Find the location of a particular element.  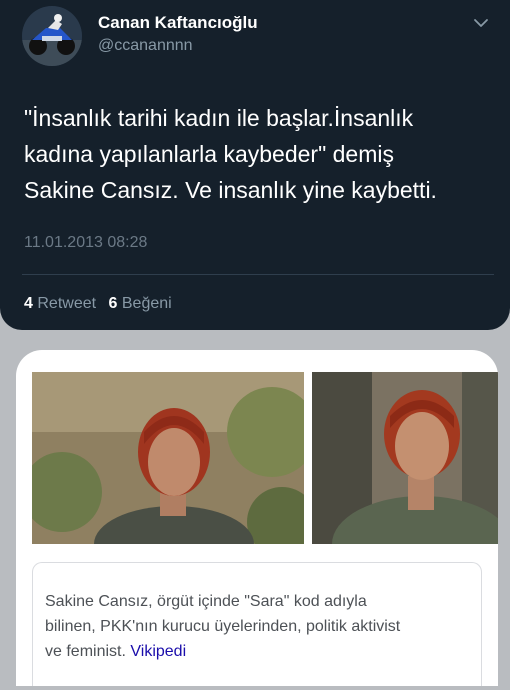

retweet-label: Retweet is located at coordinates (67, 303).